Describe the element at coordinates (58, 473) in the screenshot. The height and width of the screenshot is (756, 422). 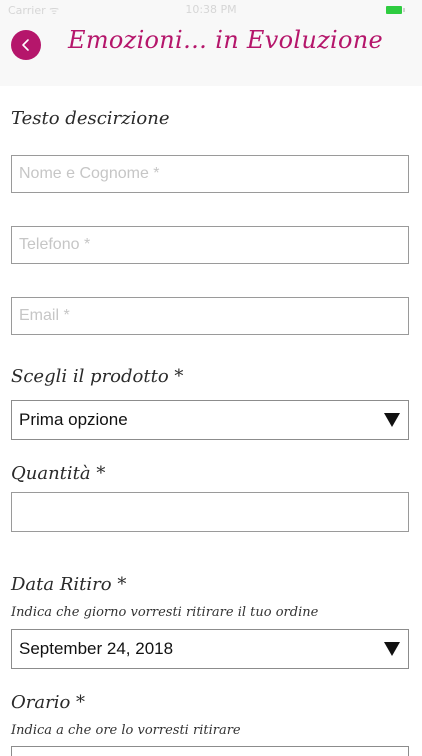
I see `quantity-label: Quantità *` at that location.